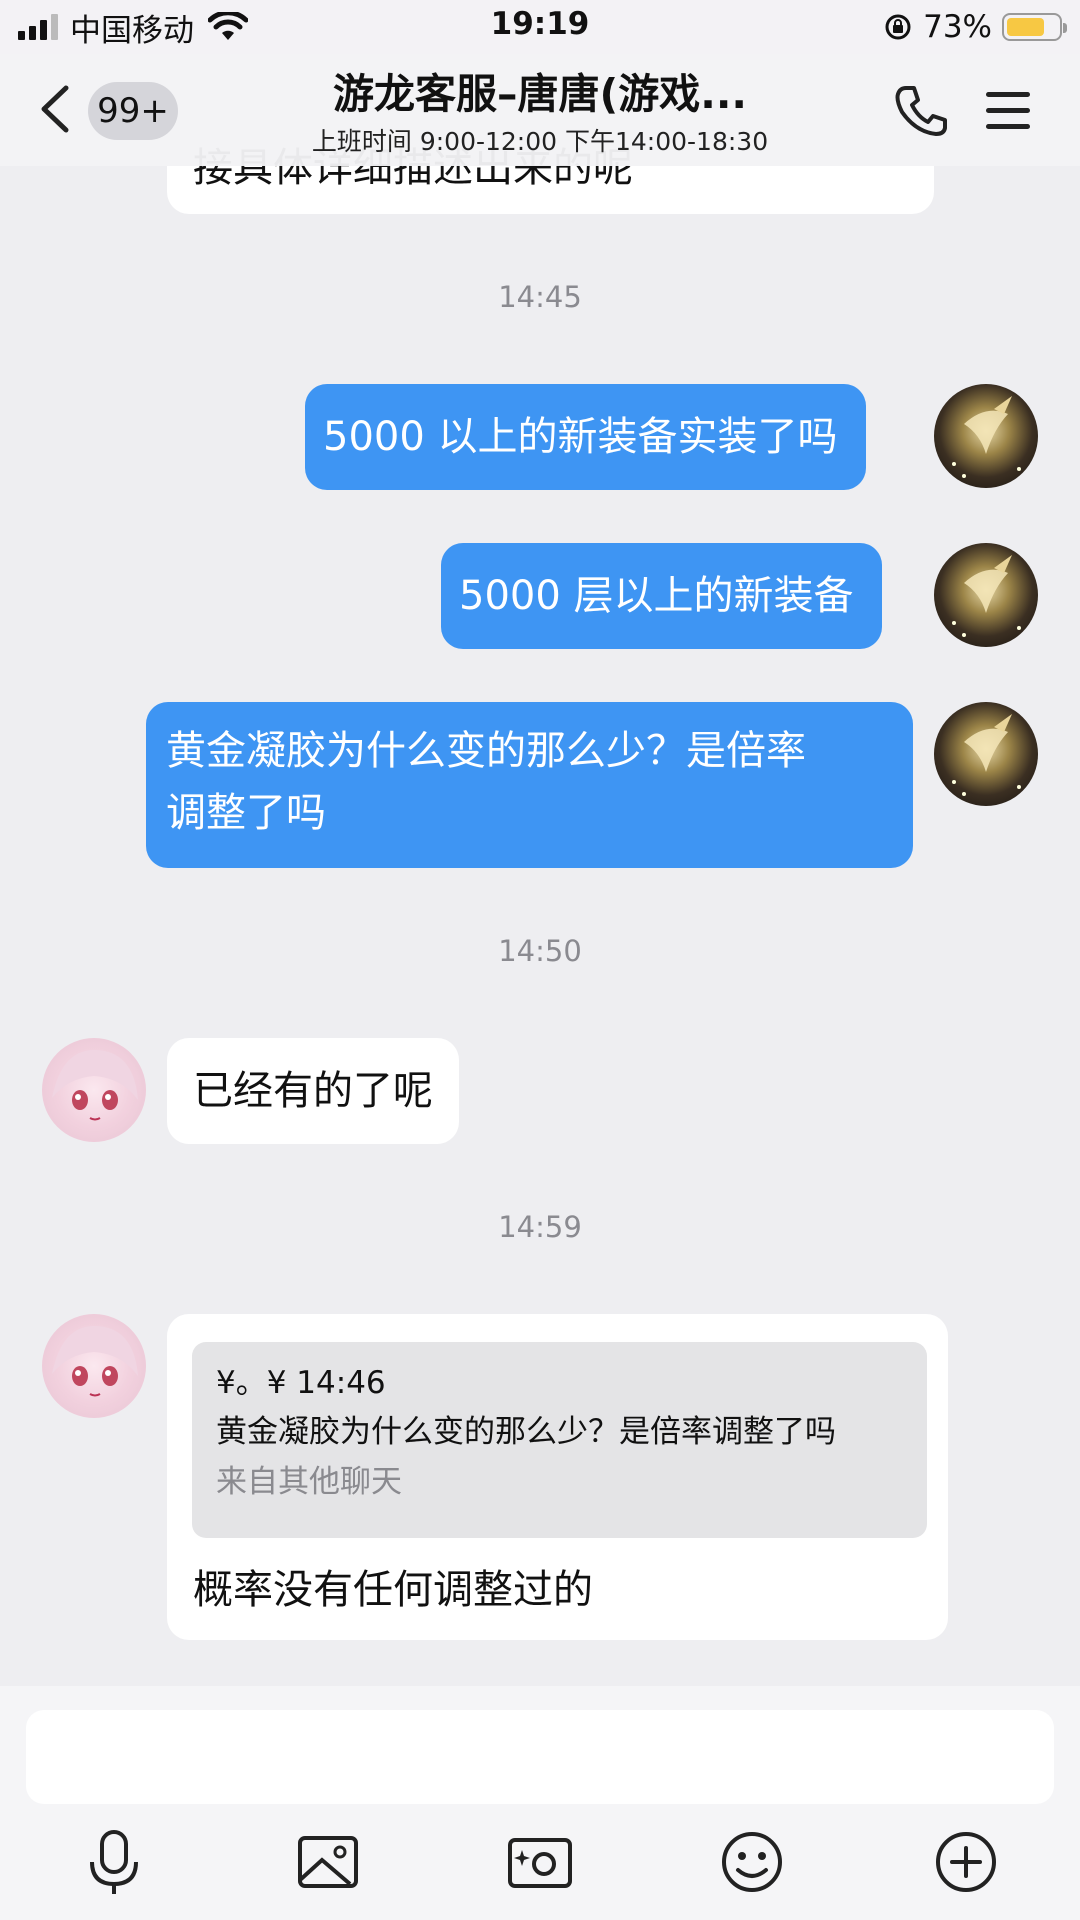 This screenshot has height=1920, width=1080. I want to click on message-text: 已经有的了呢, so click(313, 1091).